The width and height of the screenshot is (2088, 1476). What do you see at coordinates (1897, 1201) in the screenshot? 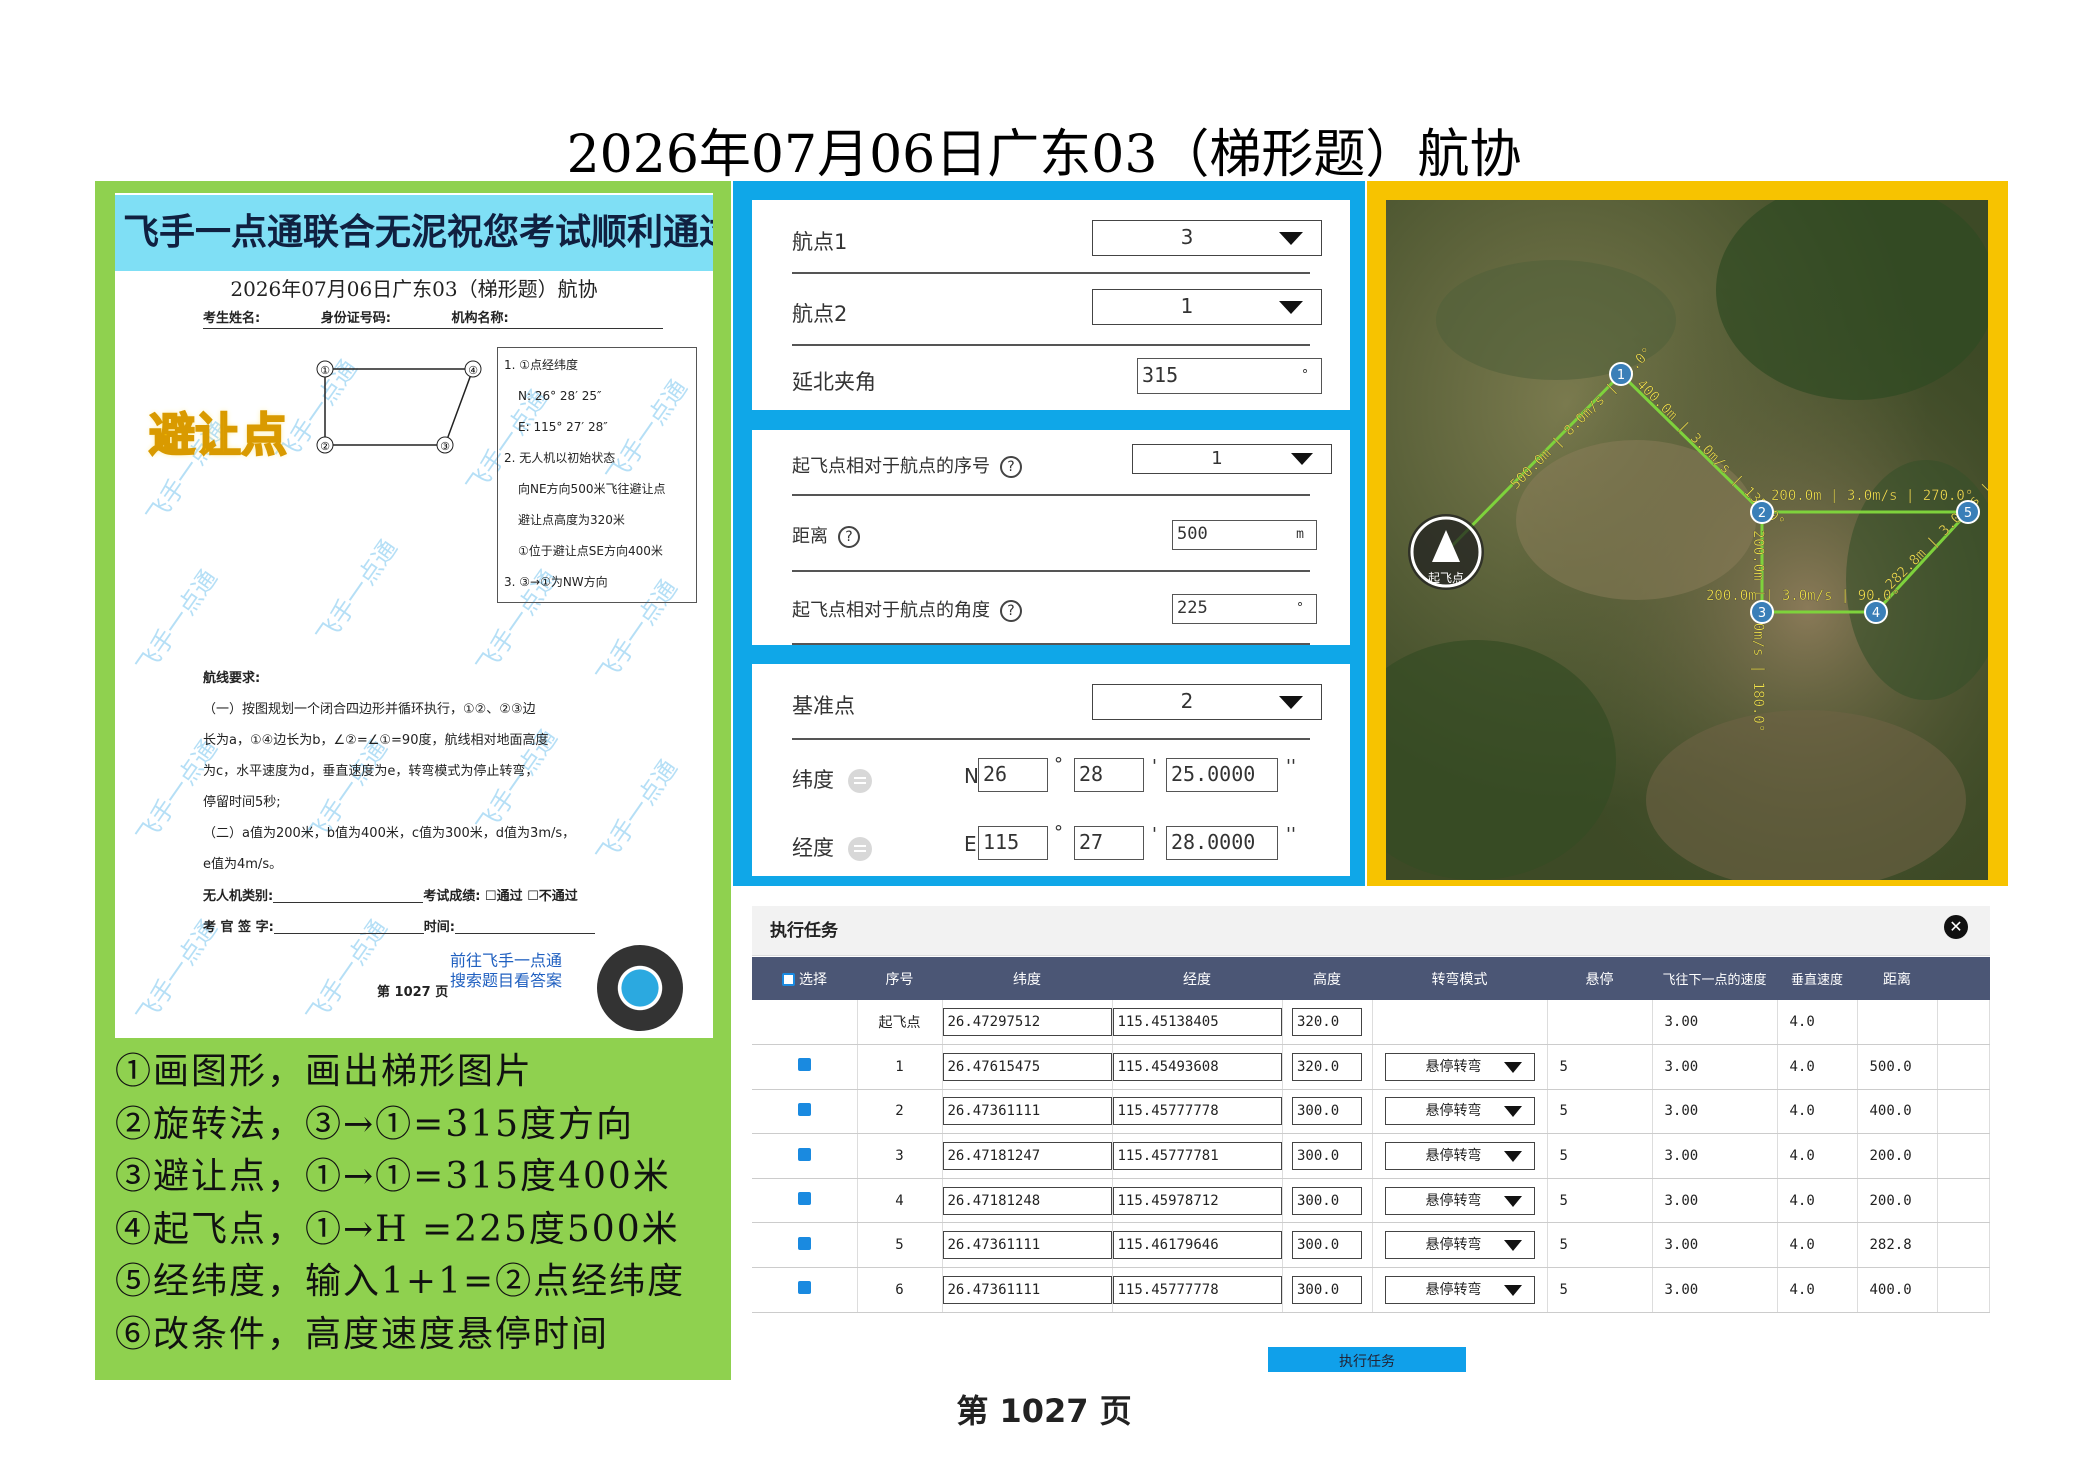
I see `dist-cell: 200.0` at bounding box center [1897, 1201].